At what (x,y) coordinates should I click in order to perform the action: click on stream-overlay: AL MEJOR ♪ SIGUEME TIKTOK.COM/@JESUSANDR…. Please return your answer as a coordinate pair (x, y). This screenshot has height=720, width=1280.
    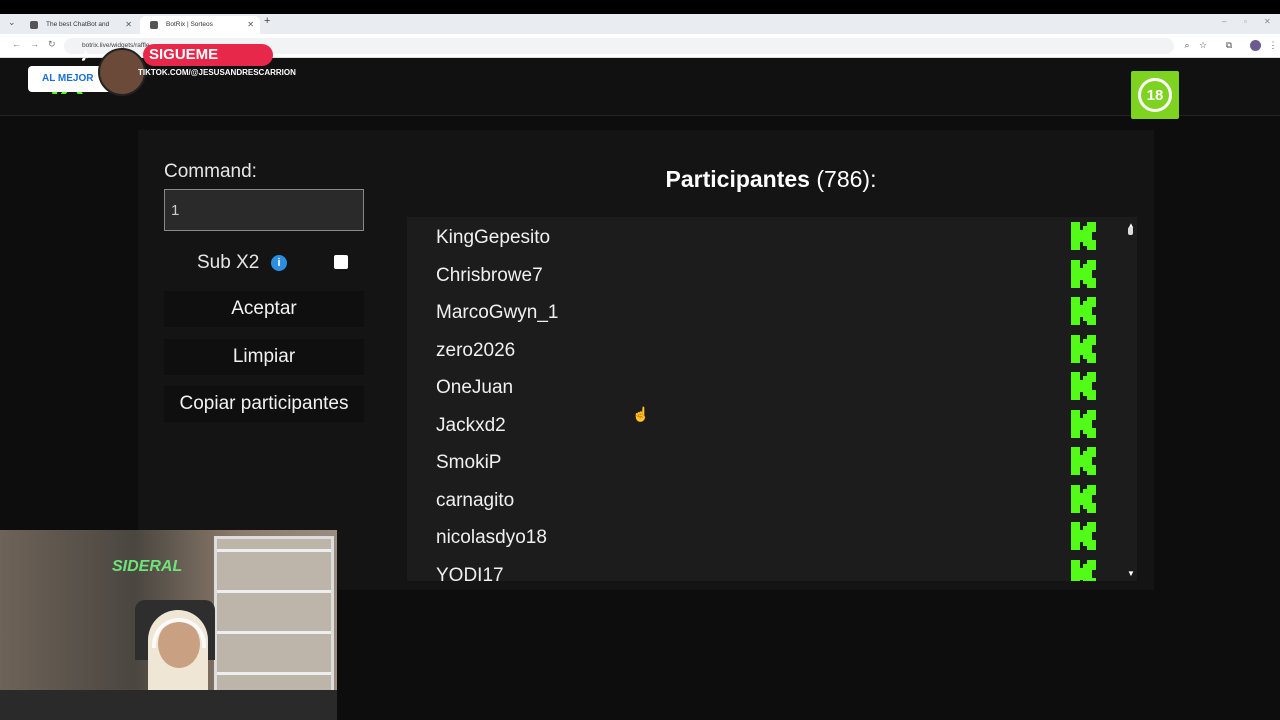
    Looking at the image, I should click on (162, 76).